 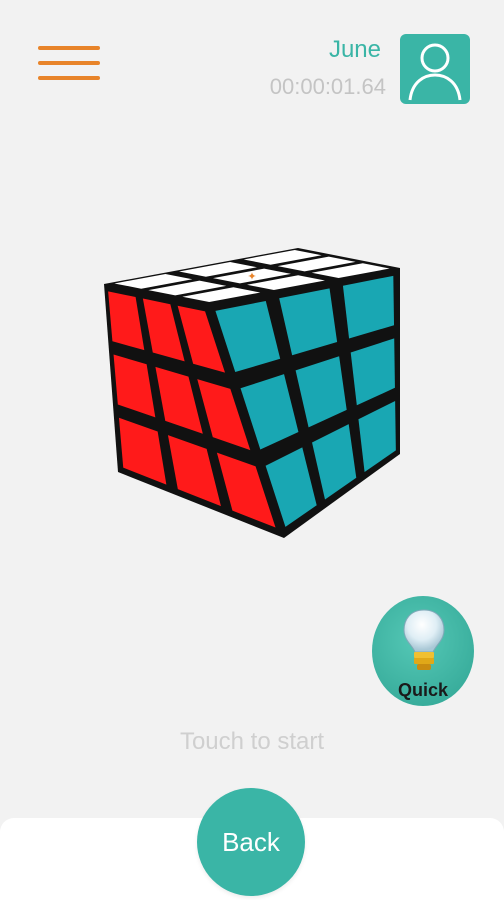 I want to click on menu-button, so click(x=70, y=64).